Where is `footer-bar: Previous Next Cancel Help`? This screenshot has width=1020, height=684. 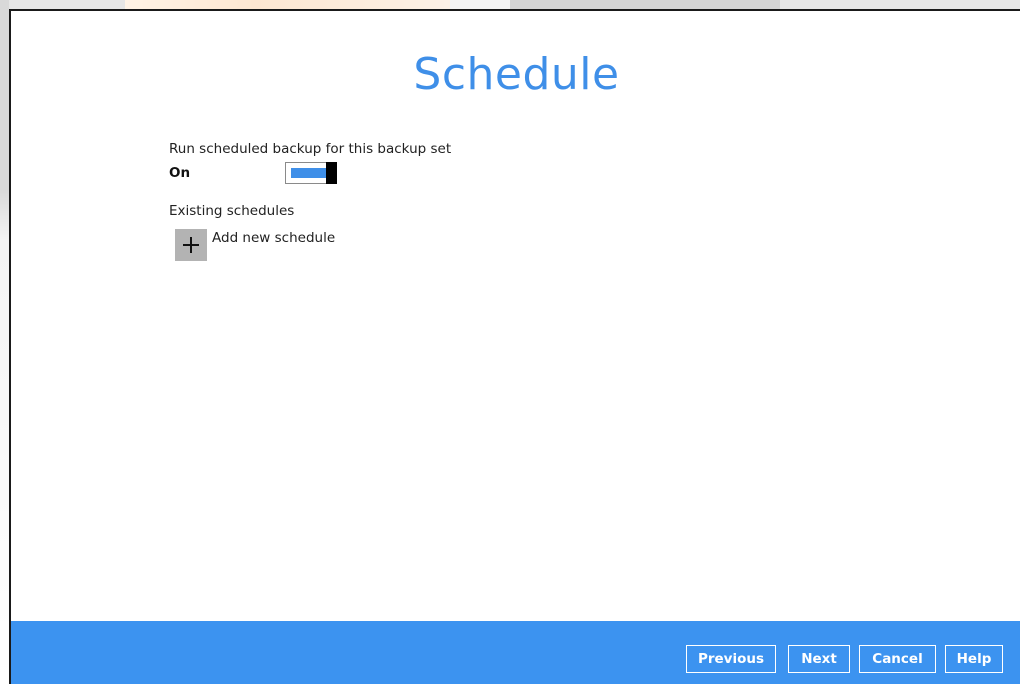
footer-bar: Previous Next Cancel Help is located at coordinates (515, 652).